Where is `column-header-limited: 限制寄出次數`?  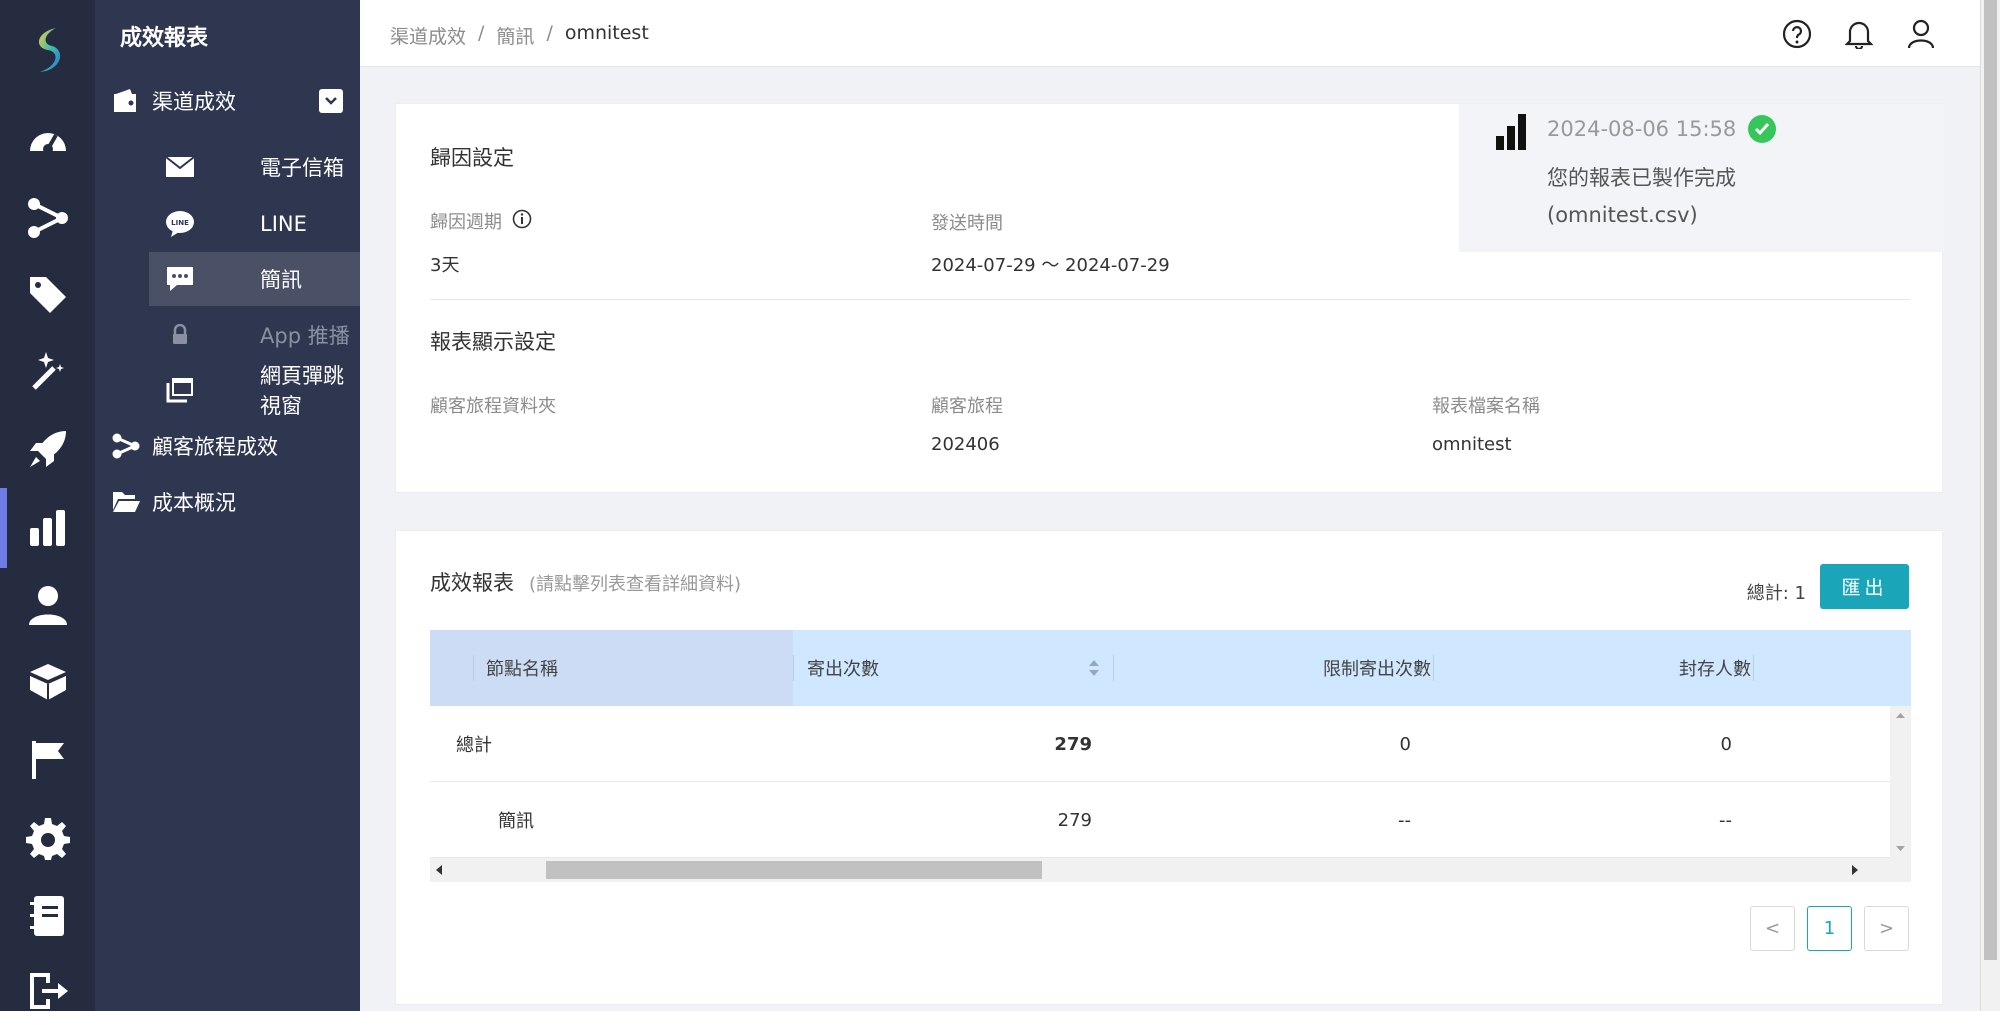 column-header-limited: 限制寄出次數 is located at coordinates (1272, 668).